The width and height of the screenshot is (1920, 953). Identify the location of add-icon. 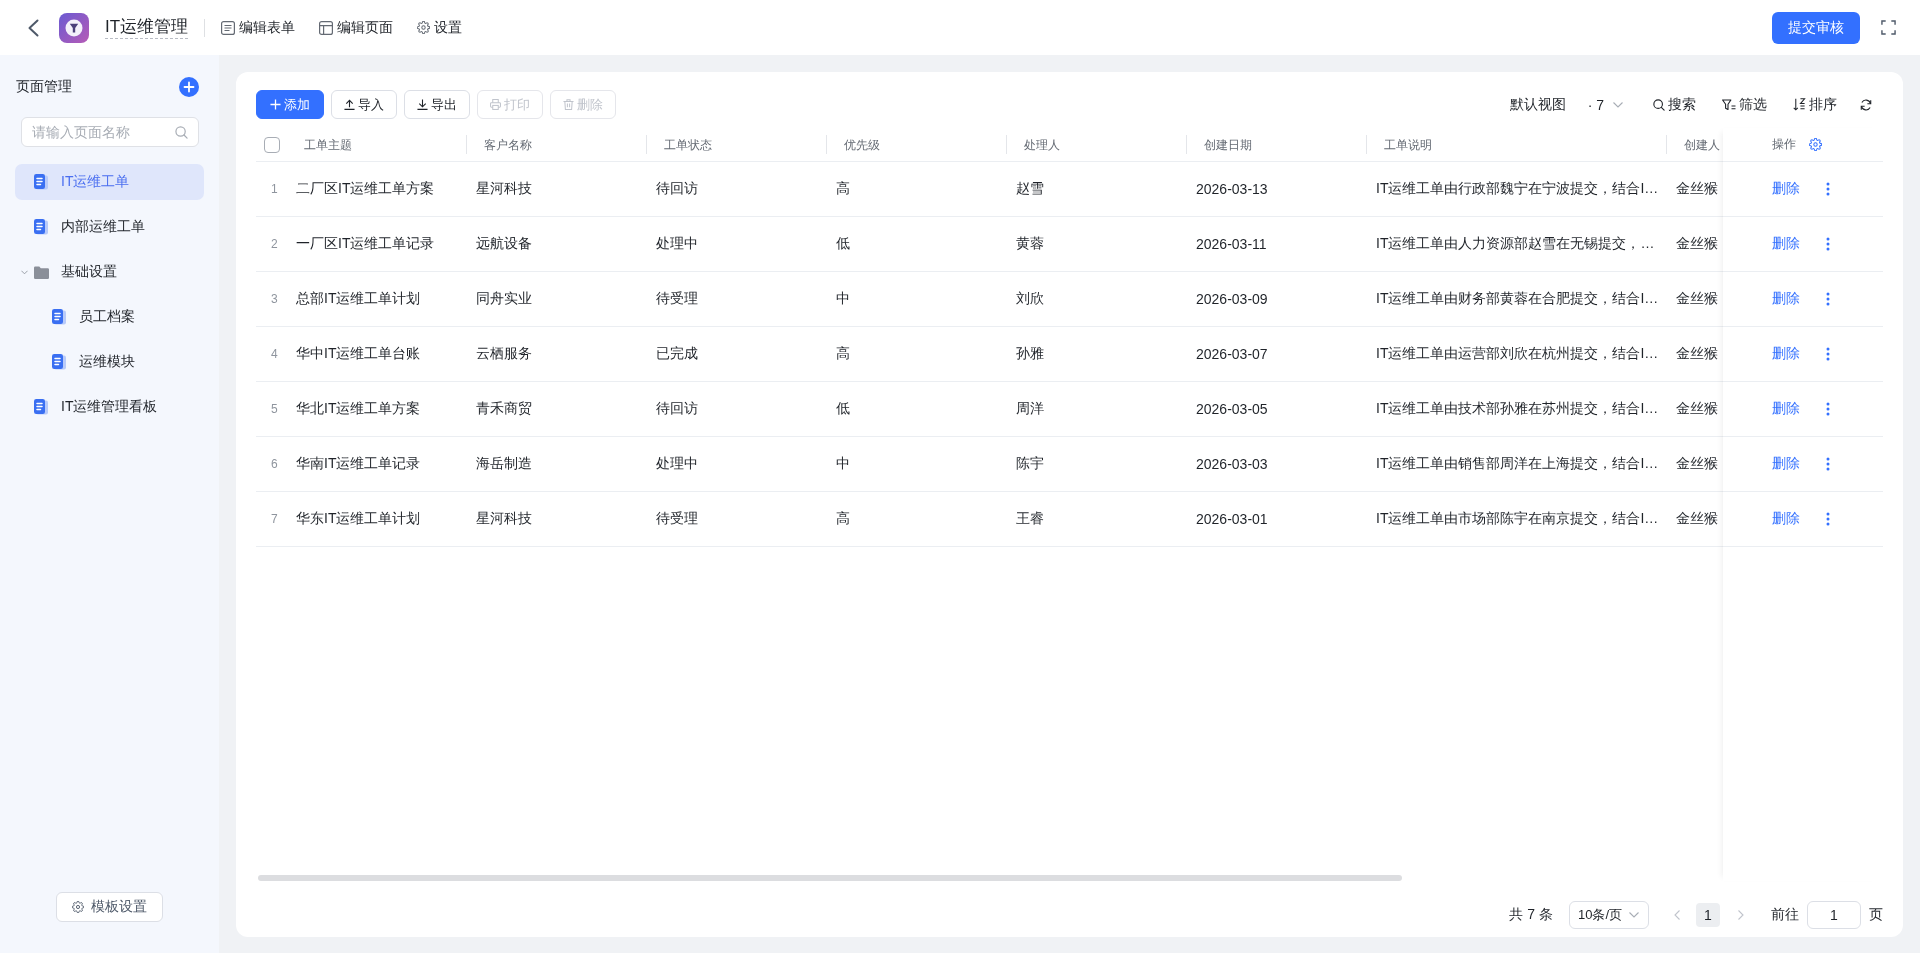
(189, 87).